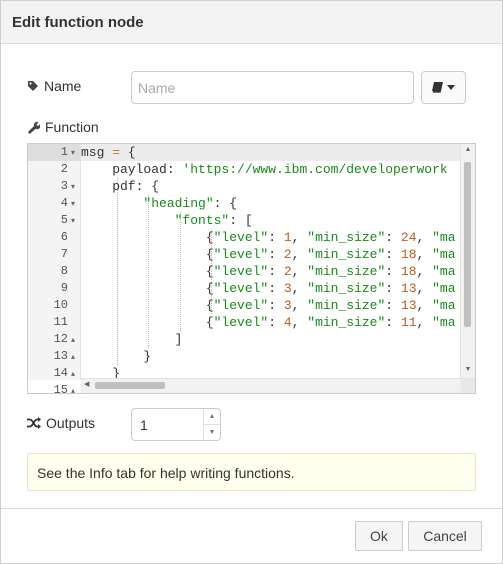  What do you see at coordinates (176, 424) in the screenshot?
I see `outputs-spinner: 1 ▲ ▼` at bounding box center [176, 424].